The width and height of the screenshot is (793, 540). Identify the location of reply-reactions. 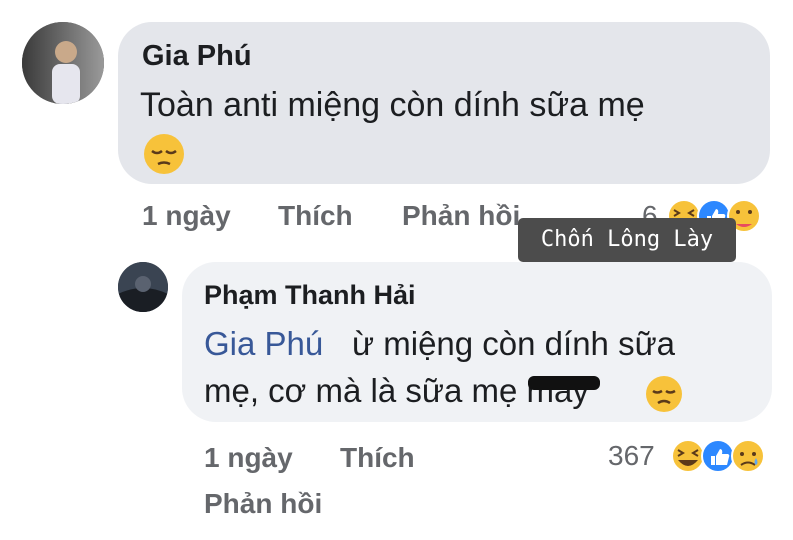
(723, 458).